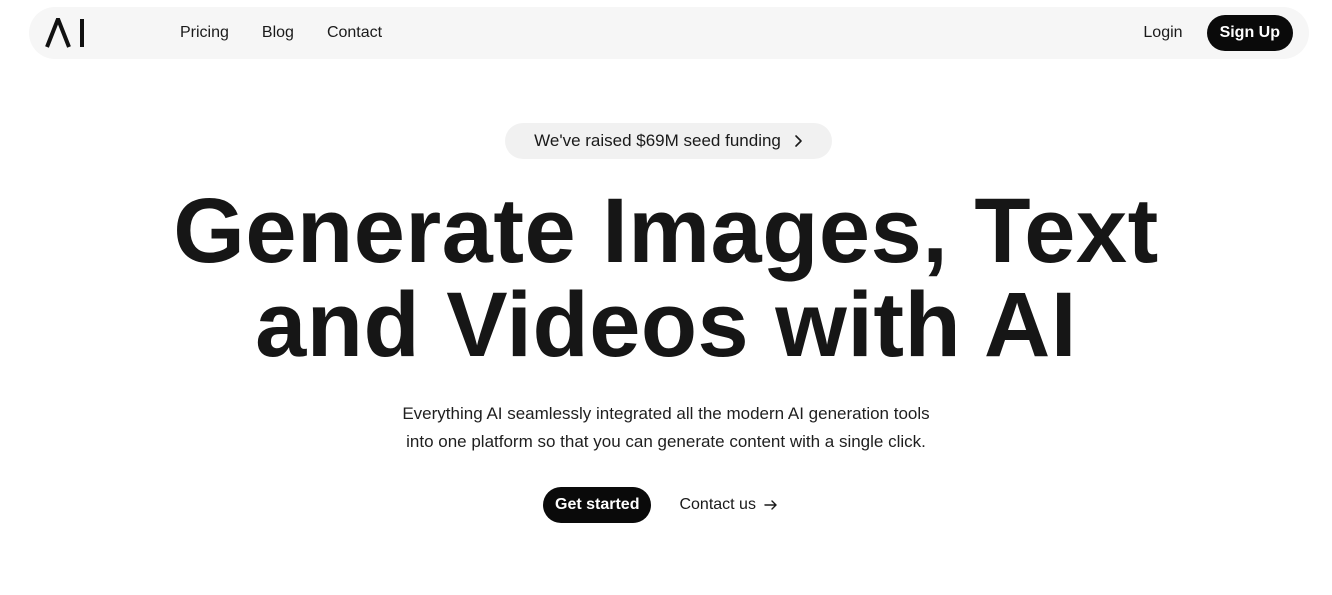 This screenshot has height=595, width=1332. Describe the element at coordinates (278, 33) in the screenshot. I see `nav-link-blog: Blog` at that location.